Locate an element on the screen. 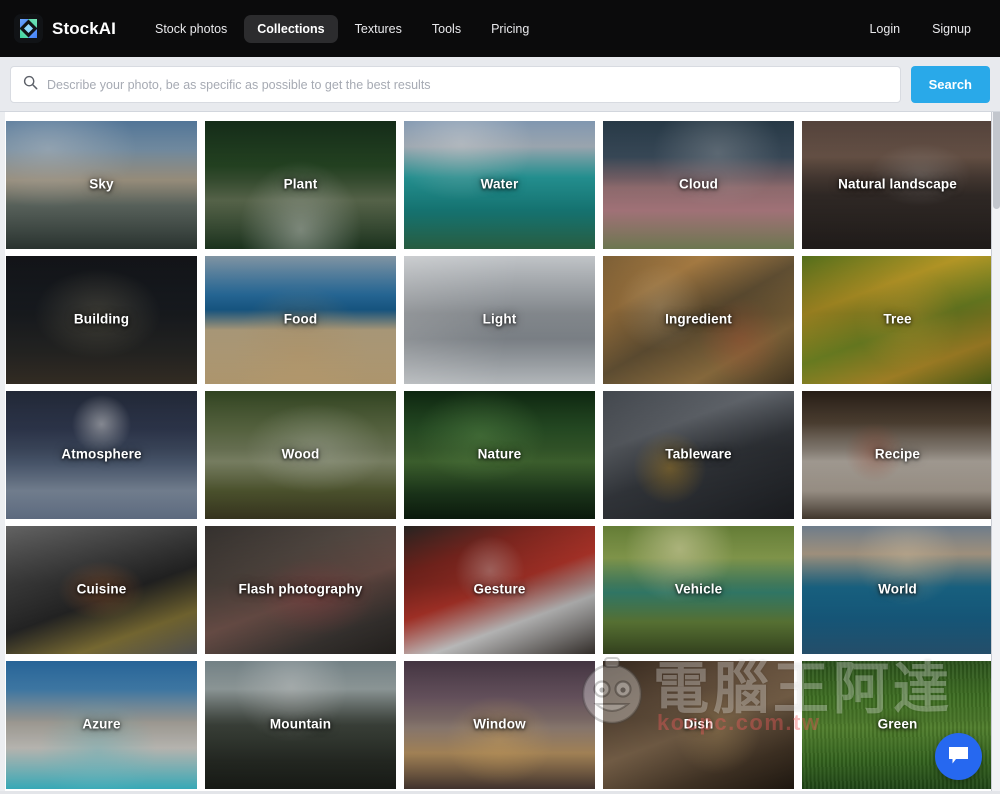 The height and width of the screenshot is (794, 1000). collection-tile: Food is located at coordinates (300, 320).